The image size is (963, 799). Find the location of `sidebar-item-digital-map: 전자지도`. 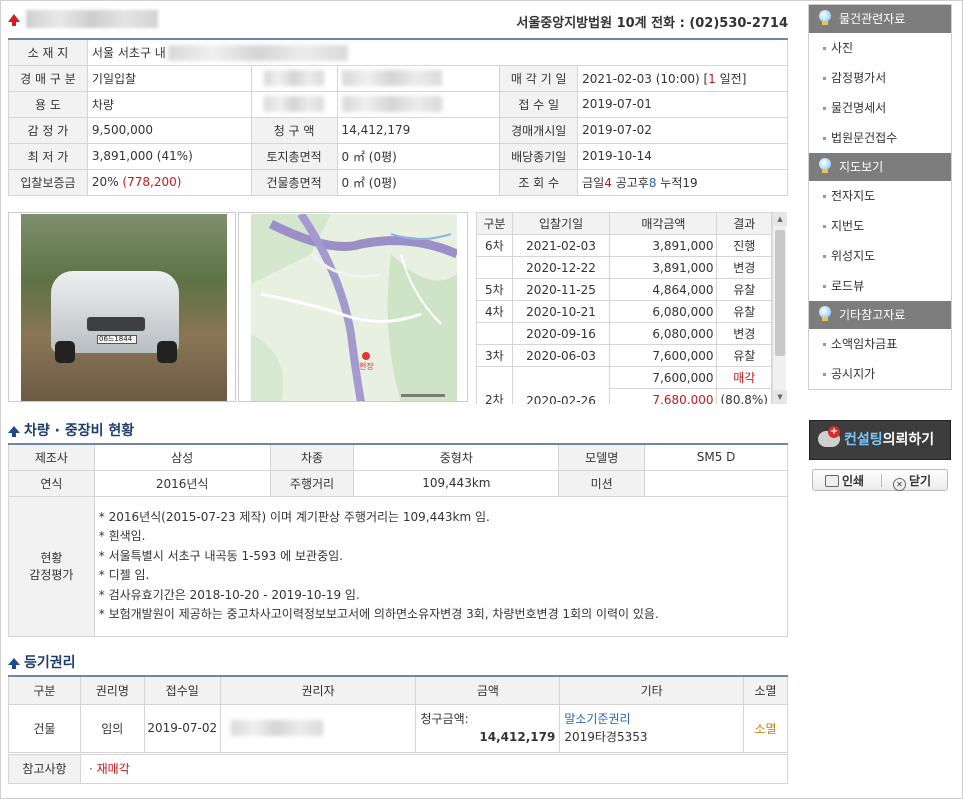

sidebar-item-digital-map: 전자지도 is located at coordinates (880, 196).